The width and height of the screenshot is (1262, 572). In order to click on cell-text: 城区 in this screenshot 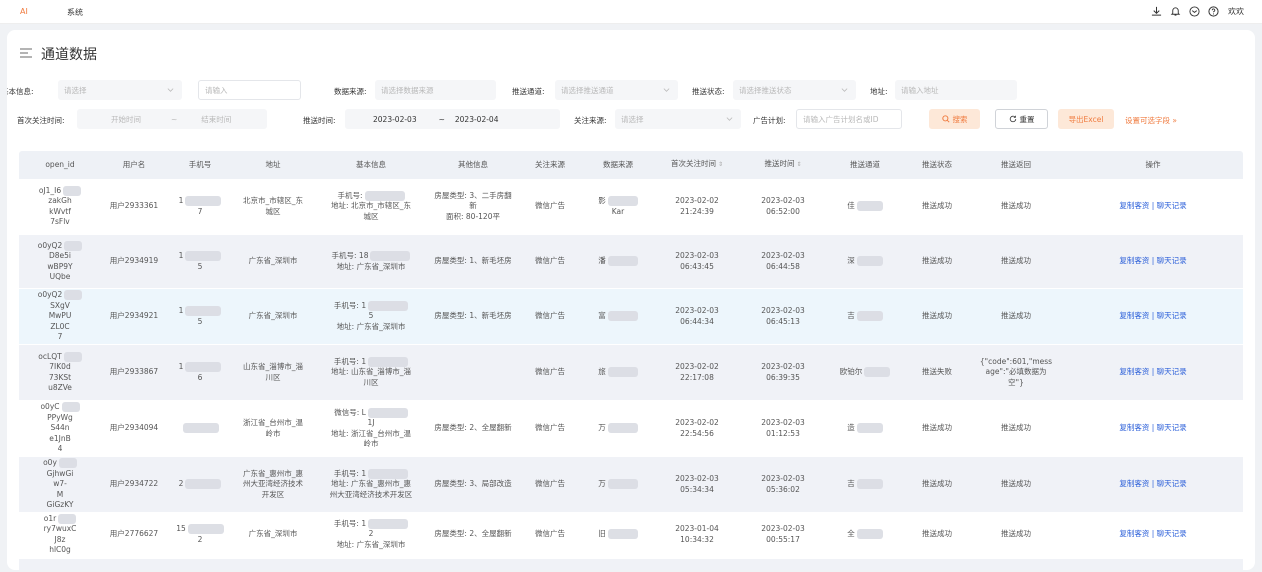, I will do `click(273, 211)`.